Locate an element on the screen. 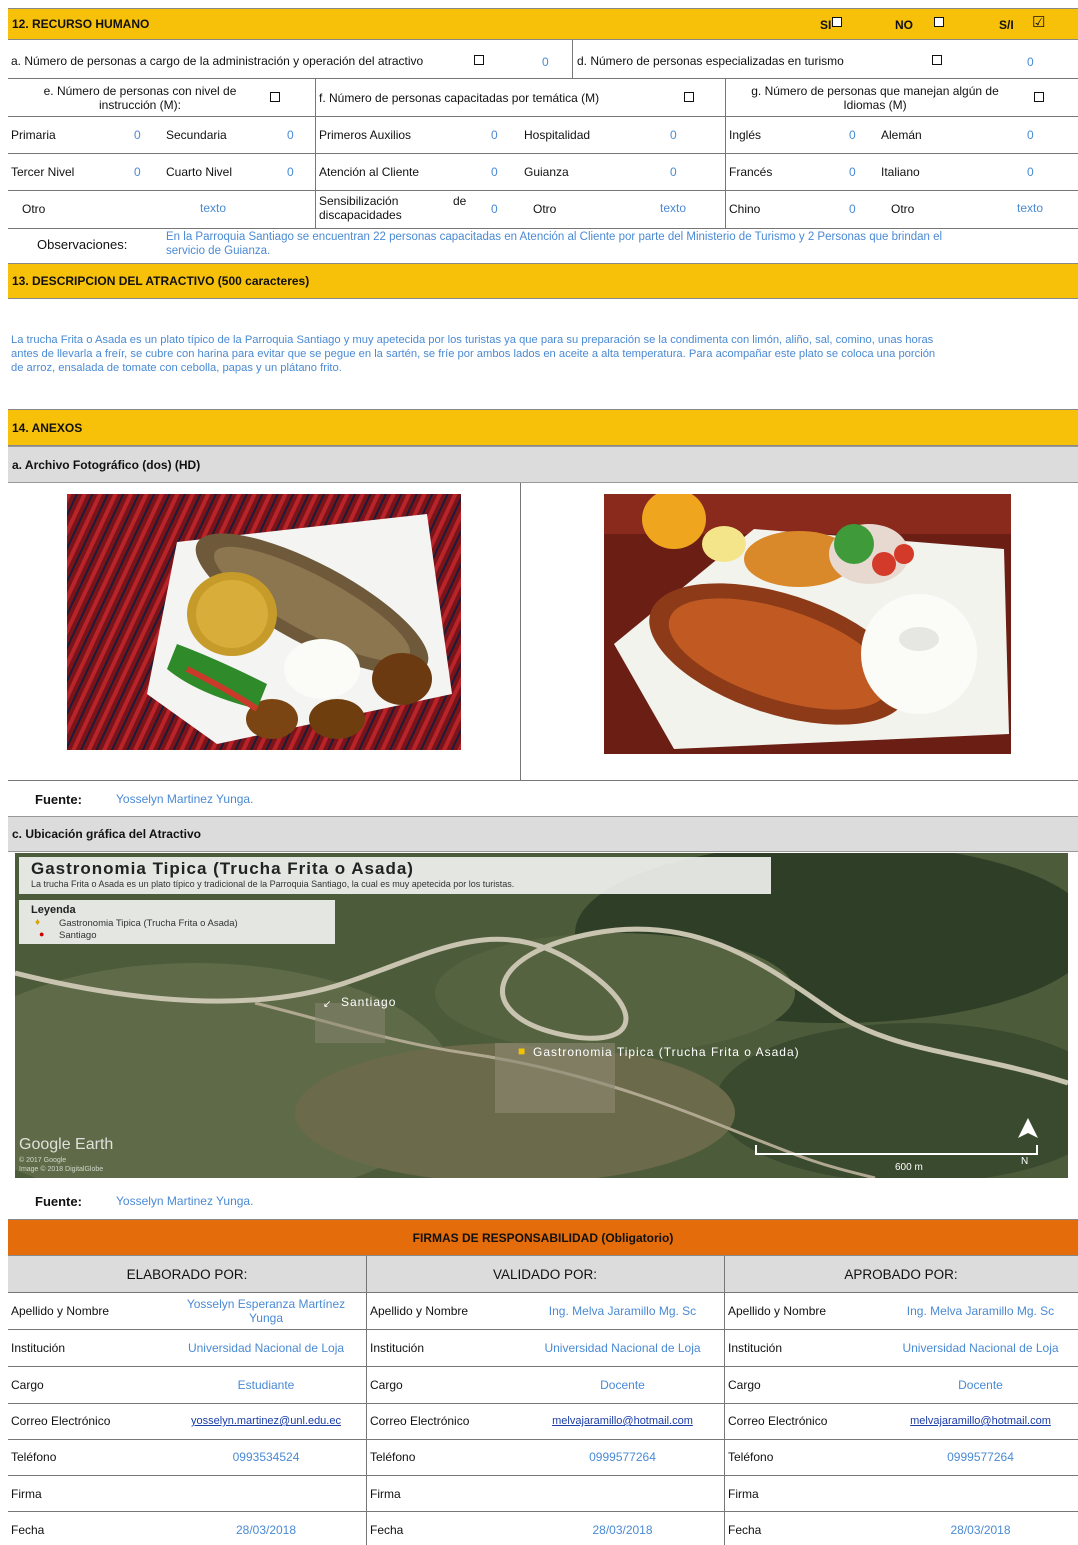  elab-fecha: 28/03/2018 is located at coordinates (266, 1530).